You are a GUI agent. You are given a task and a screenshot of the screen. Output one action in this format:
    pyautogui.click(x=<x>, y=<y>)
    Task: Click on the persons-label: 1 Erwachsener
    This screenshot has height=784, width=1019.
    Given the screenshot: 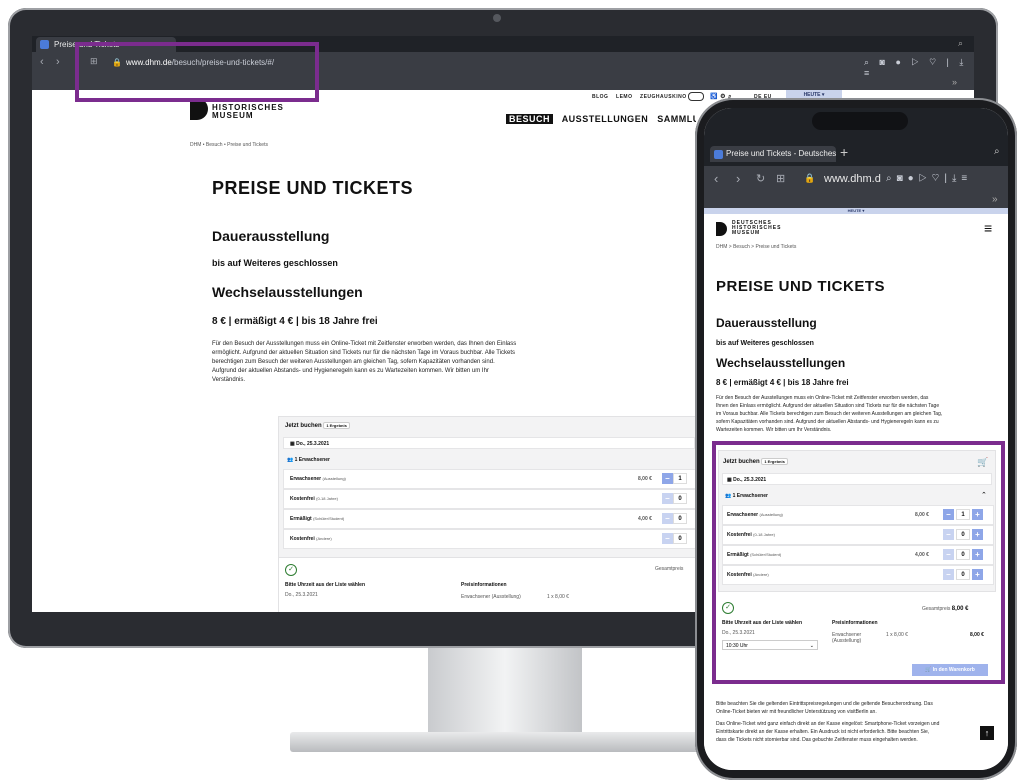 What is the action you would take?
    pyautogui.click(x=312, y=460)
    